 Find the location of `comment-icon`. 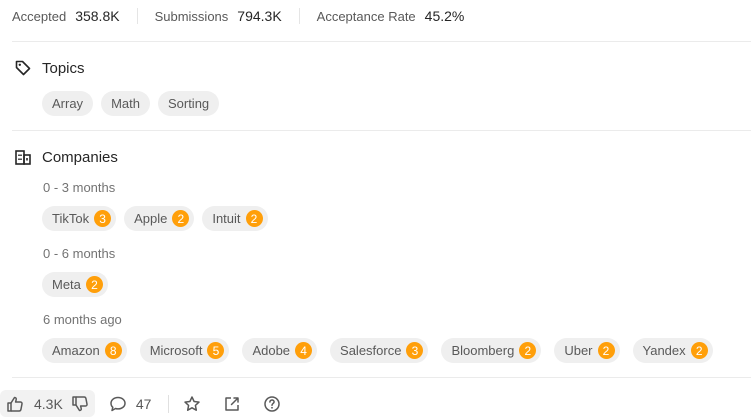

comment-icon is located at coordinates (118, 403).